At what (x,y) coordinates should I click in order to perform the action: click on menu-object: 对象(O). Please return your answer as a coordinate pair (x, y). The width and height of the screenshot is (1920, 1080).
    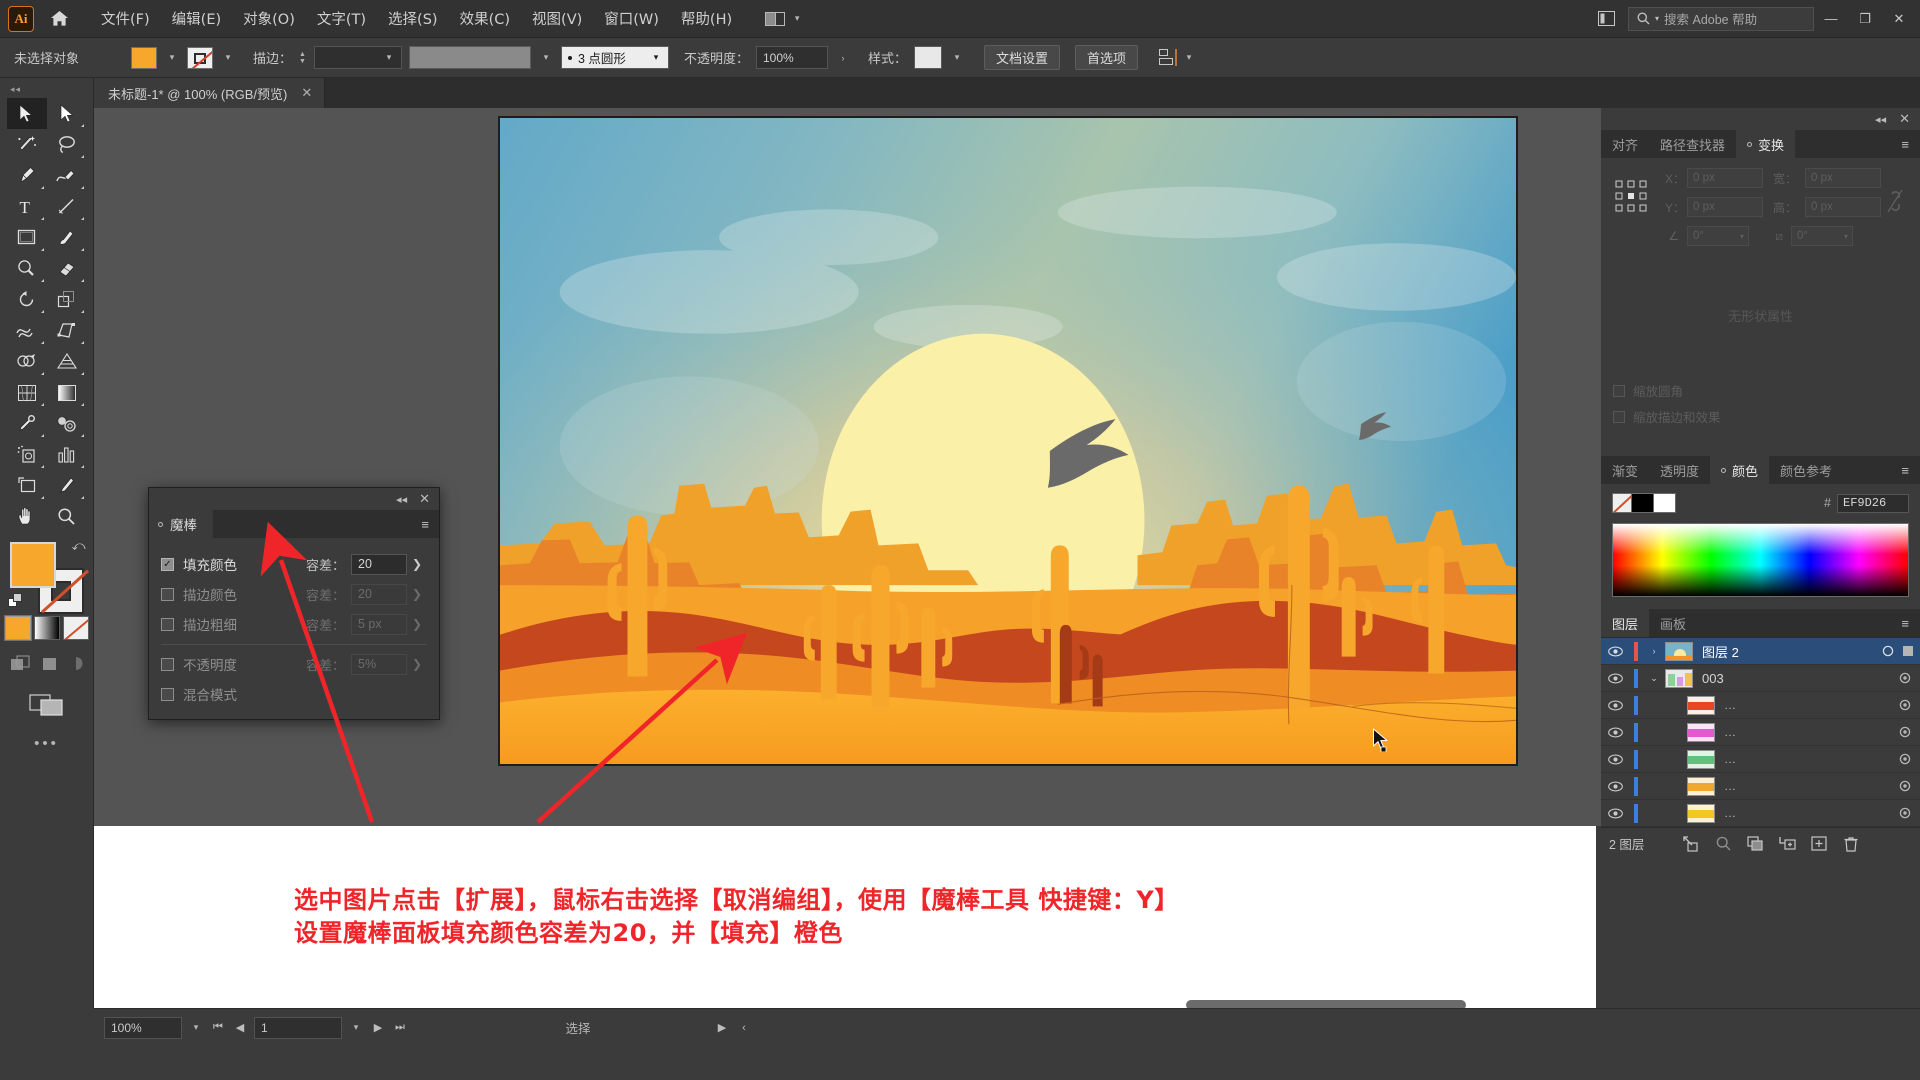
    Looking at the image, I should click on (269, 18).